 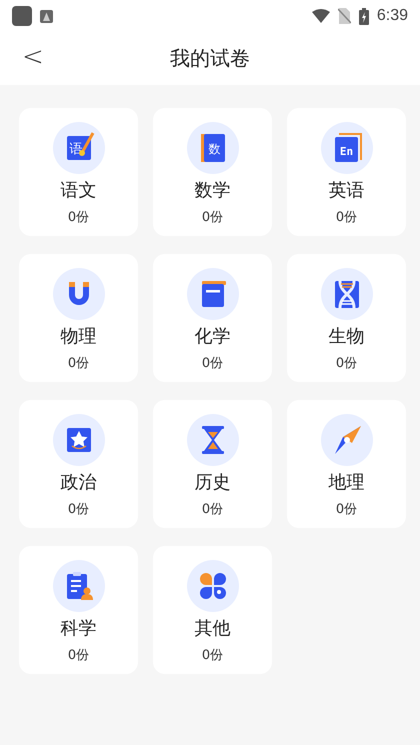 What do you see at coordinates (78, 464) in the screenshot?
I see `subject-card: 政治 0份` at bounding box center [78, 464].